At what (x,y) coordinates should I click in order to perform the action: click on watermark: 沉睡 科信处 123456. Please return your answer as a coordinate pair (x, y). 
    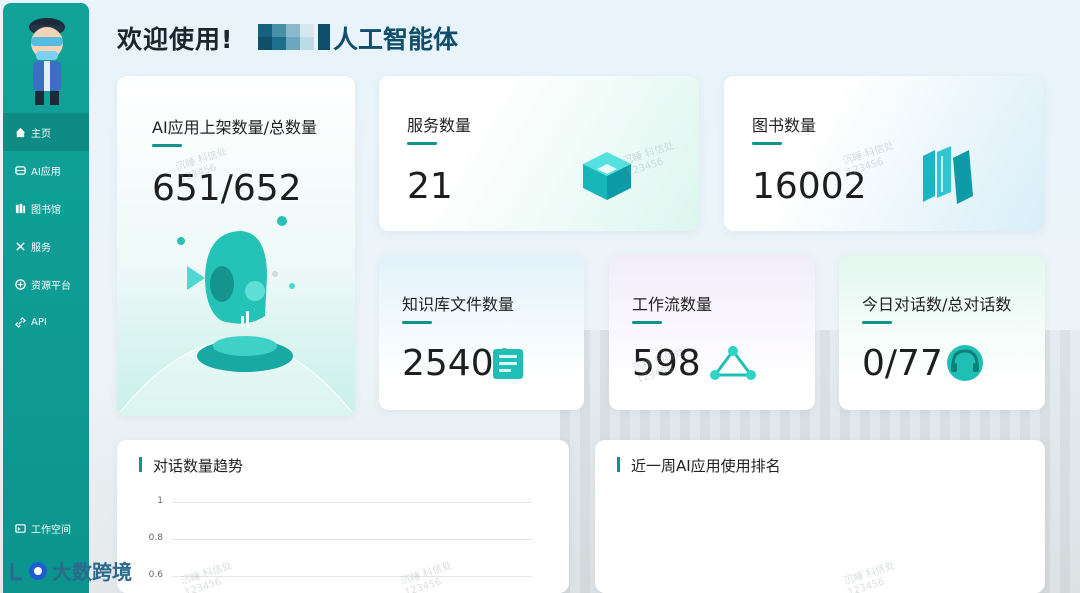
    Looking at the image, I should click on (872, 576).